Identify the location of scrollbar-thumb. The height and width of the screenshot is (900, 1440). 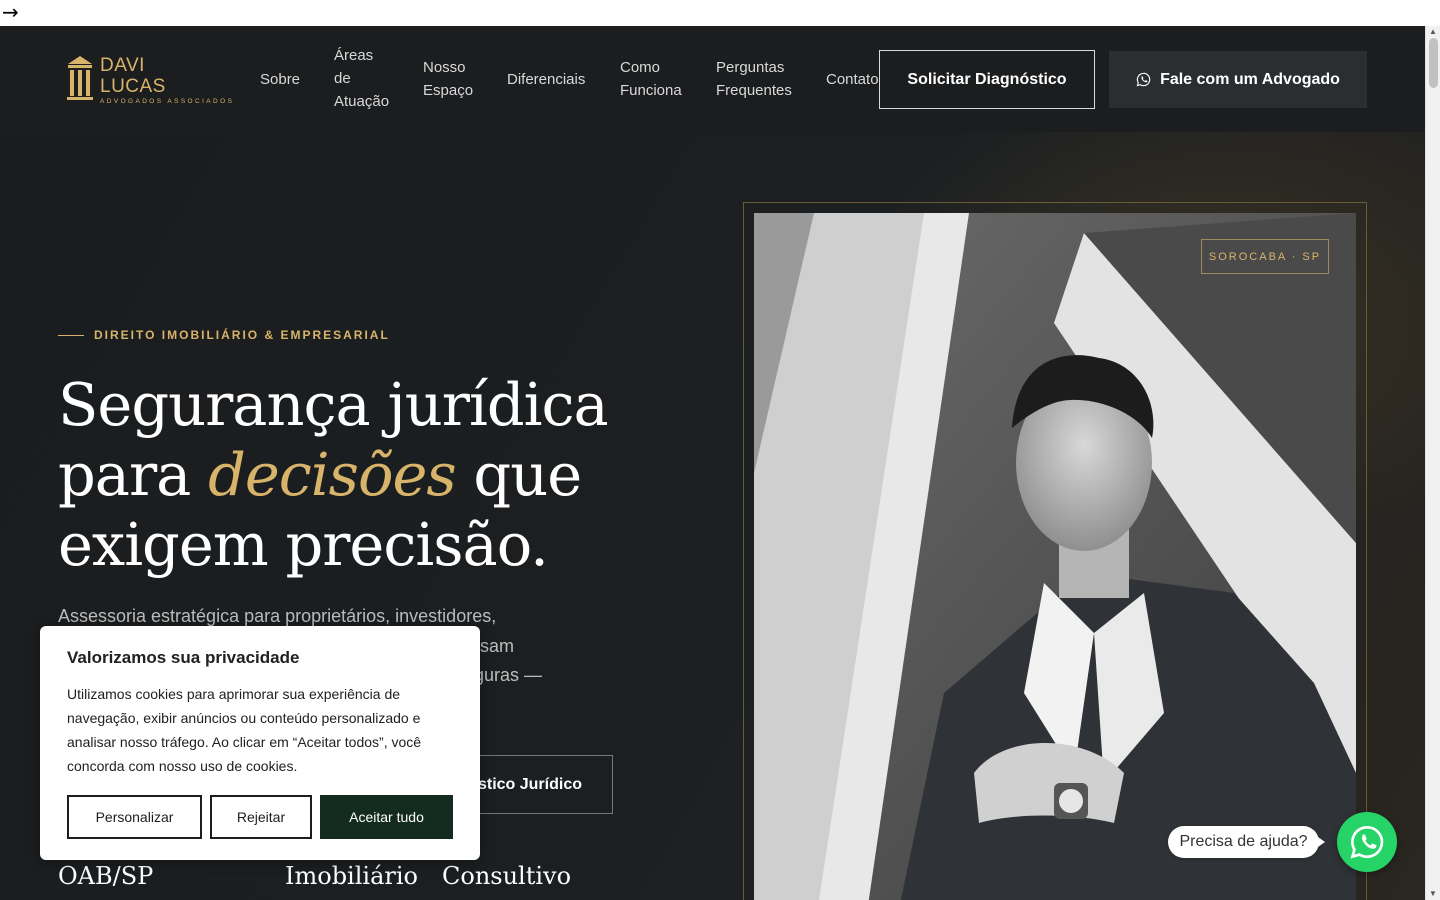
(1433, 63).